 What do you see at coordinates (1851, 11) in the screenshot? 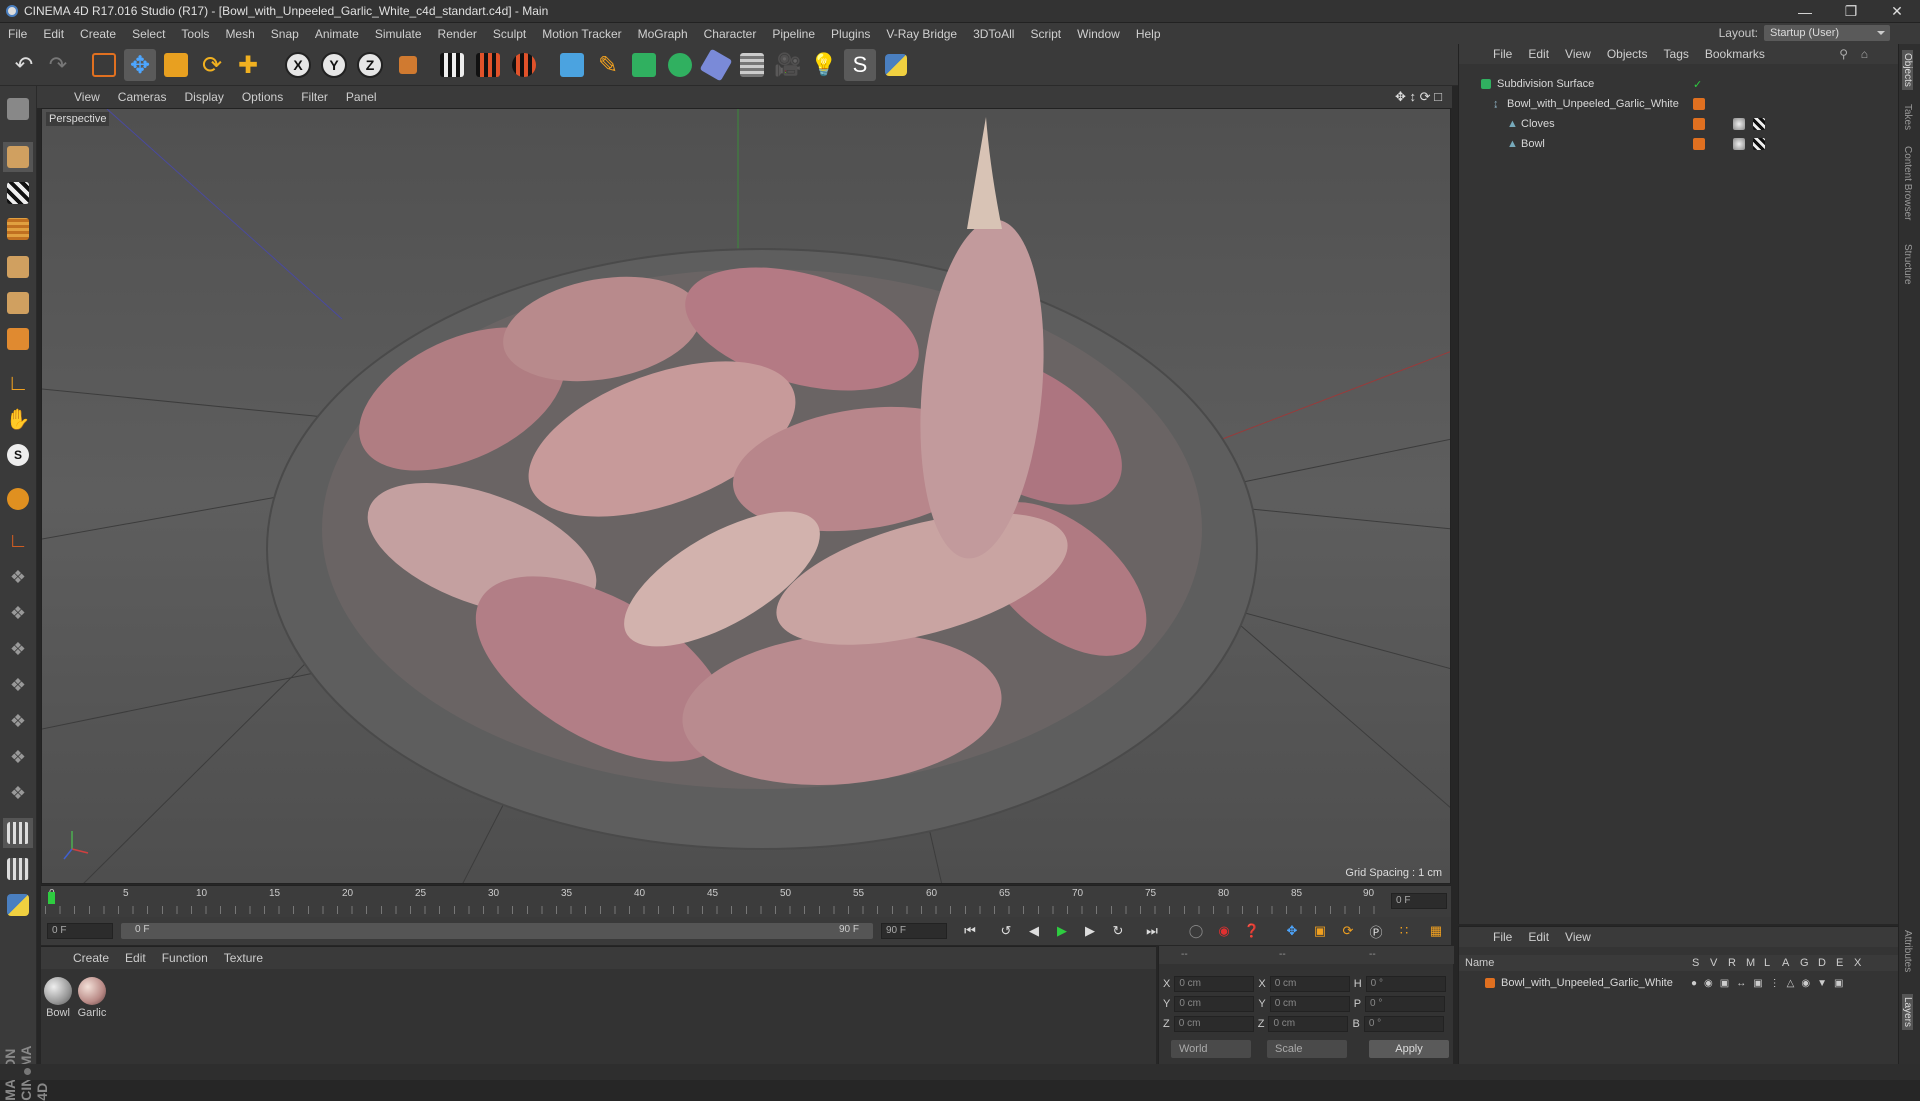
I see `restore-button: ❐` at bounding box center [1851, 11].